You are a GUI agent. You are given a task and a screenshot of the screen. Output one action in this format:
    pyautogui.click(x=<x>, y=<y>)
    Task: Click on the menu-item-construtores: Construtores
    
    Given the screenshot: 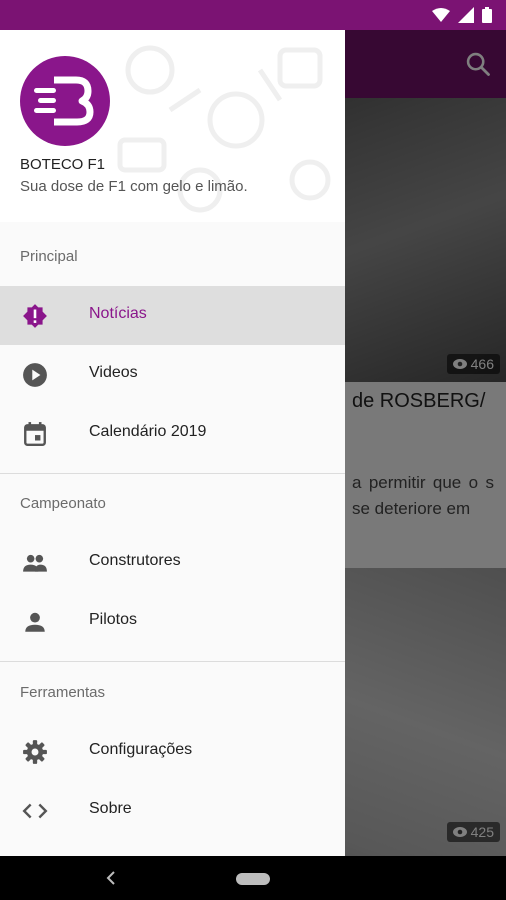 What is the action you would take?
    pyautogui.click(x=172, y=562)
    